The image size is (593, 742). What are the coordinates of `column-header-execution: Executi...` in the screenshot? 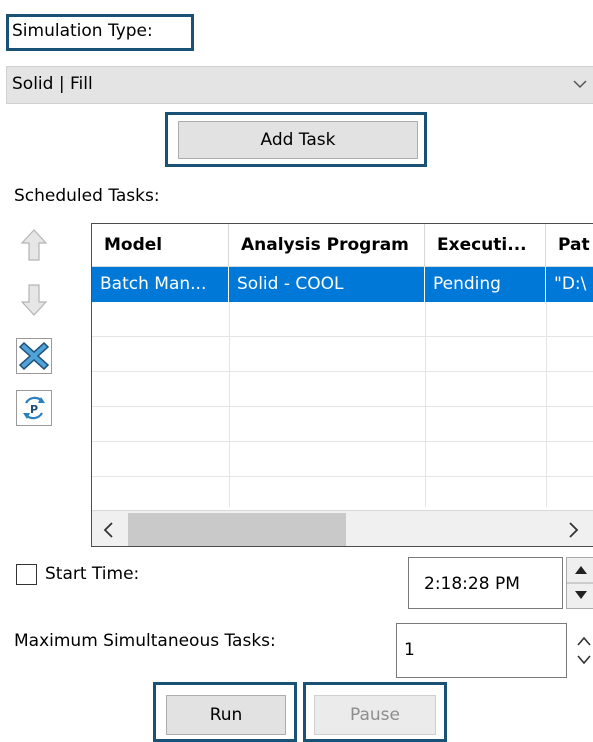 It's located at (485, 245).